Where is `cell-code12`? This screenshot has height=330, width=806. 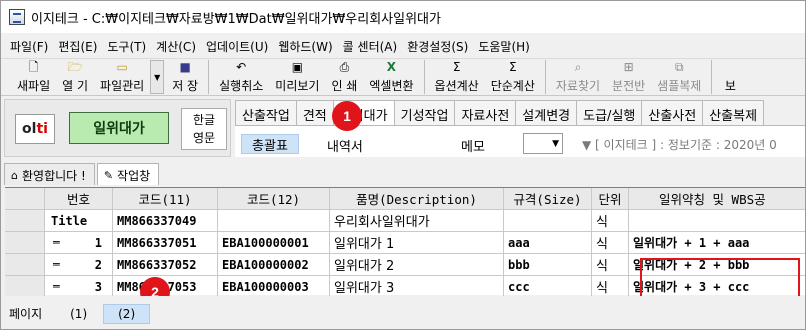 cell-code12 is located at coordinates (274, 221).